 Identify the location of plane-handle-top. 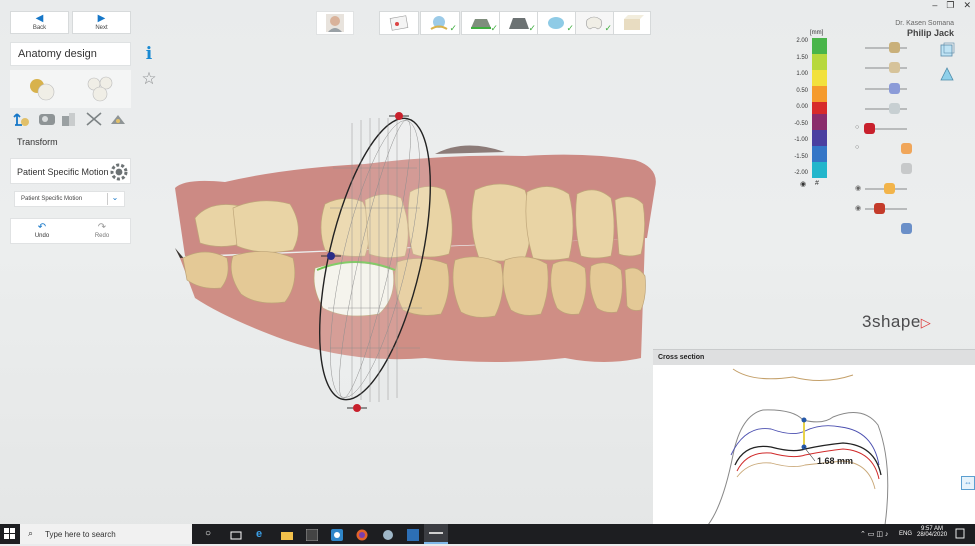
(399, 116).